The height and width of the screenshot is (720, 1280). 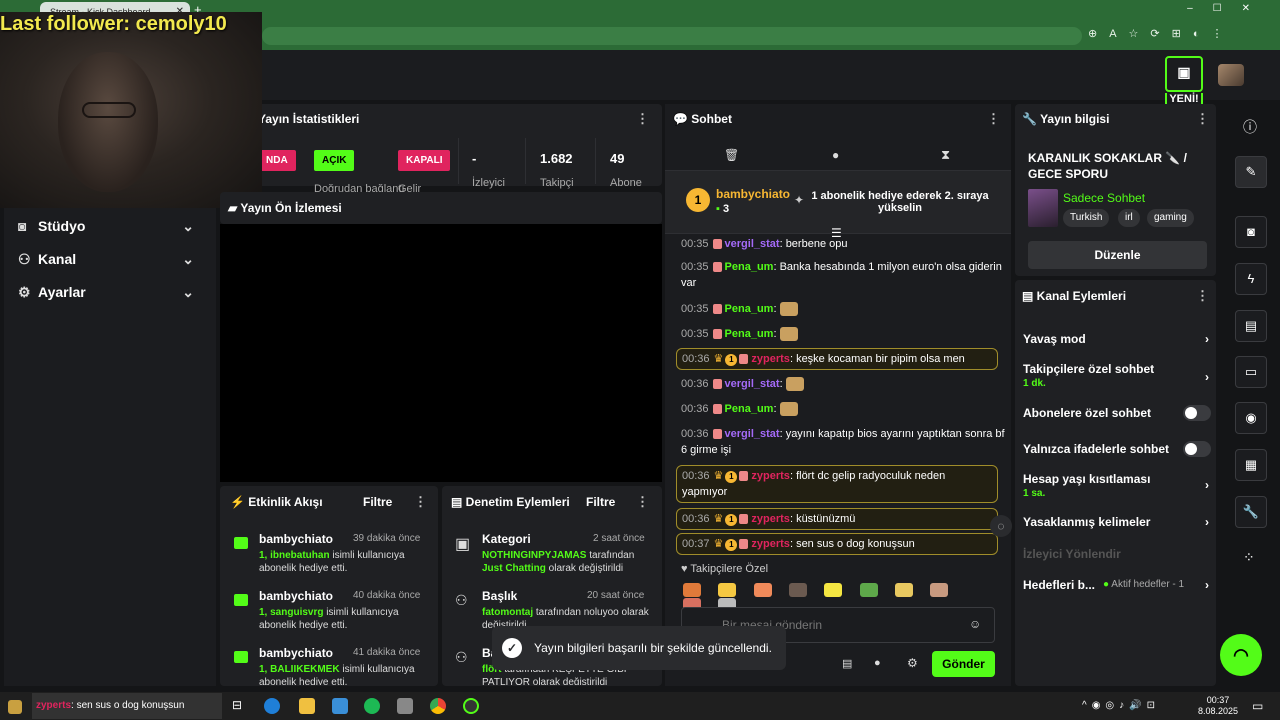 I want to click on subscribers-only-toggle, so click(x=1197, y=413).